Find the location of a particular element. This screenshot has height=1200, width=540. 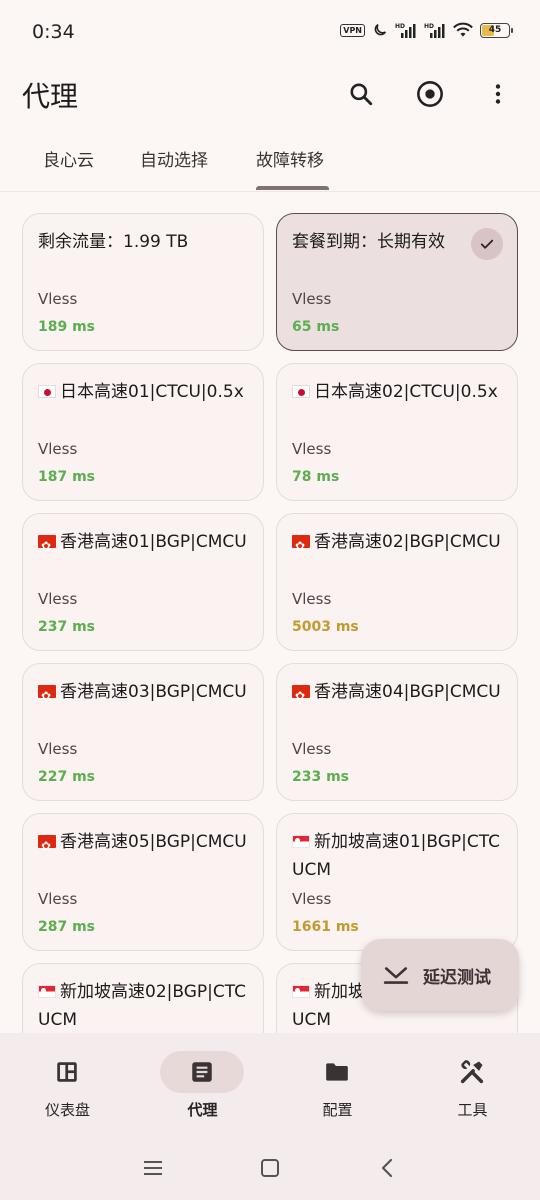

delay-test-label: 延迟测试 is located at coordinates (457, 977).